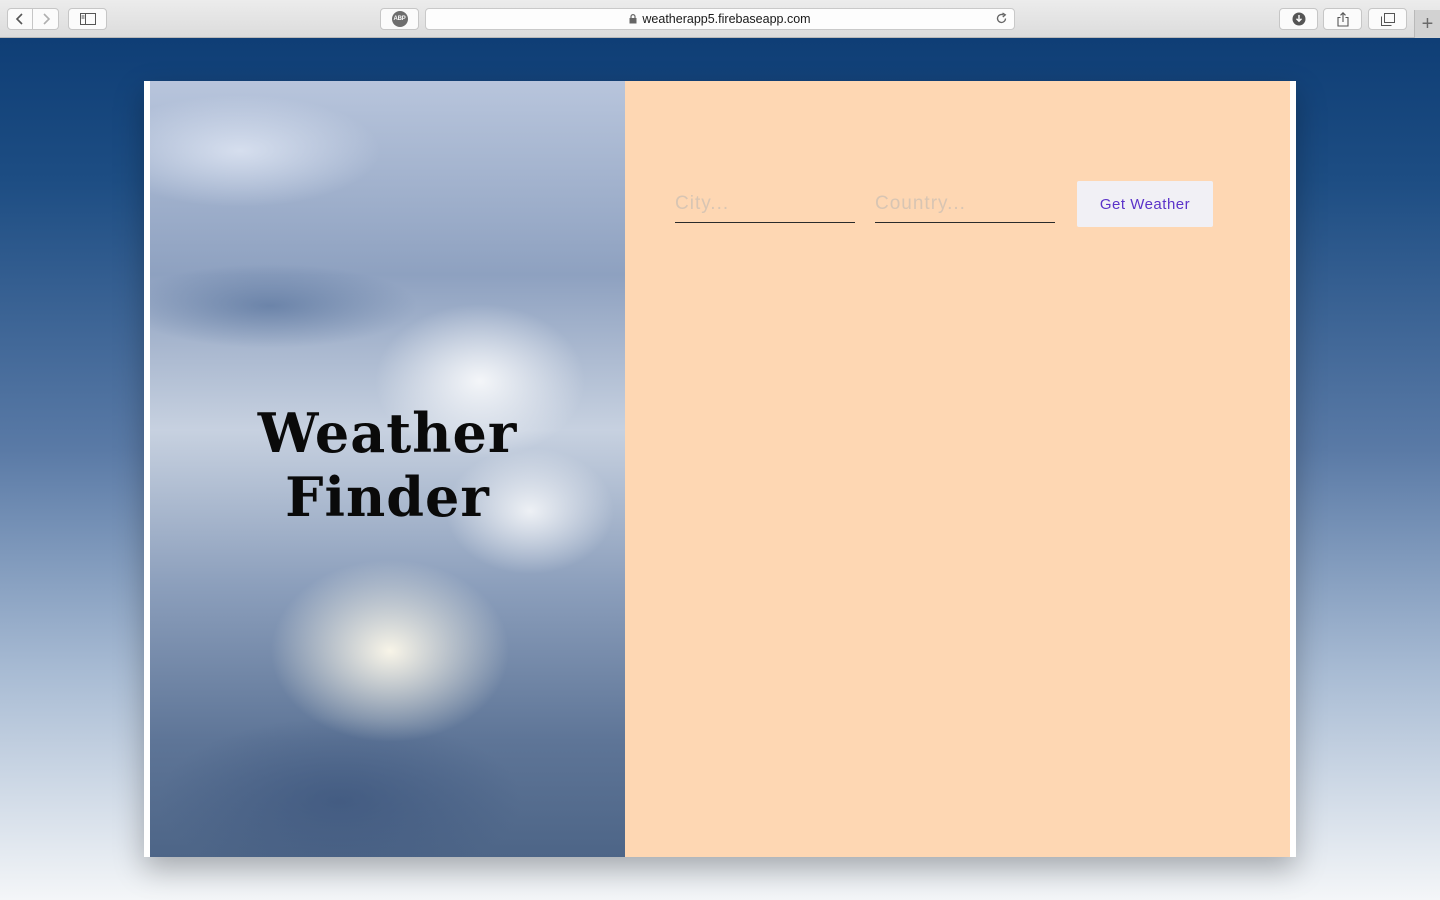  I want to click on back-button, so click(20, 19).